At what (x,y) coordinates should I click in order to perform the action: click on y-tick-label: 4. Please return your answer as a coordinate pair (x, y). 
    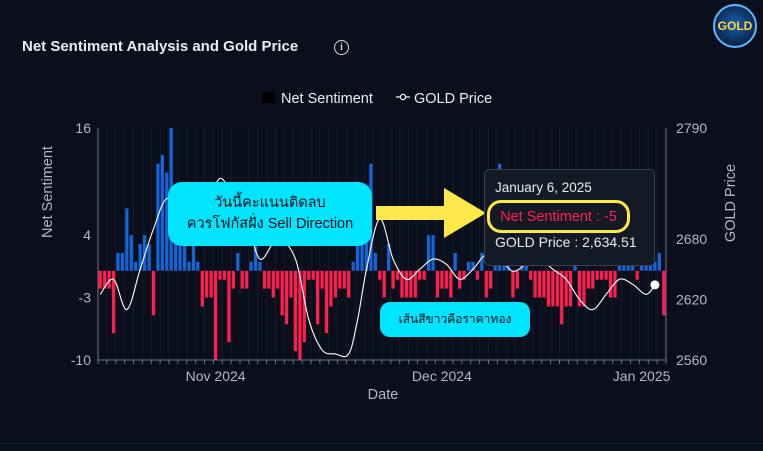
    Looking at the image, I should click on (87, 235).